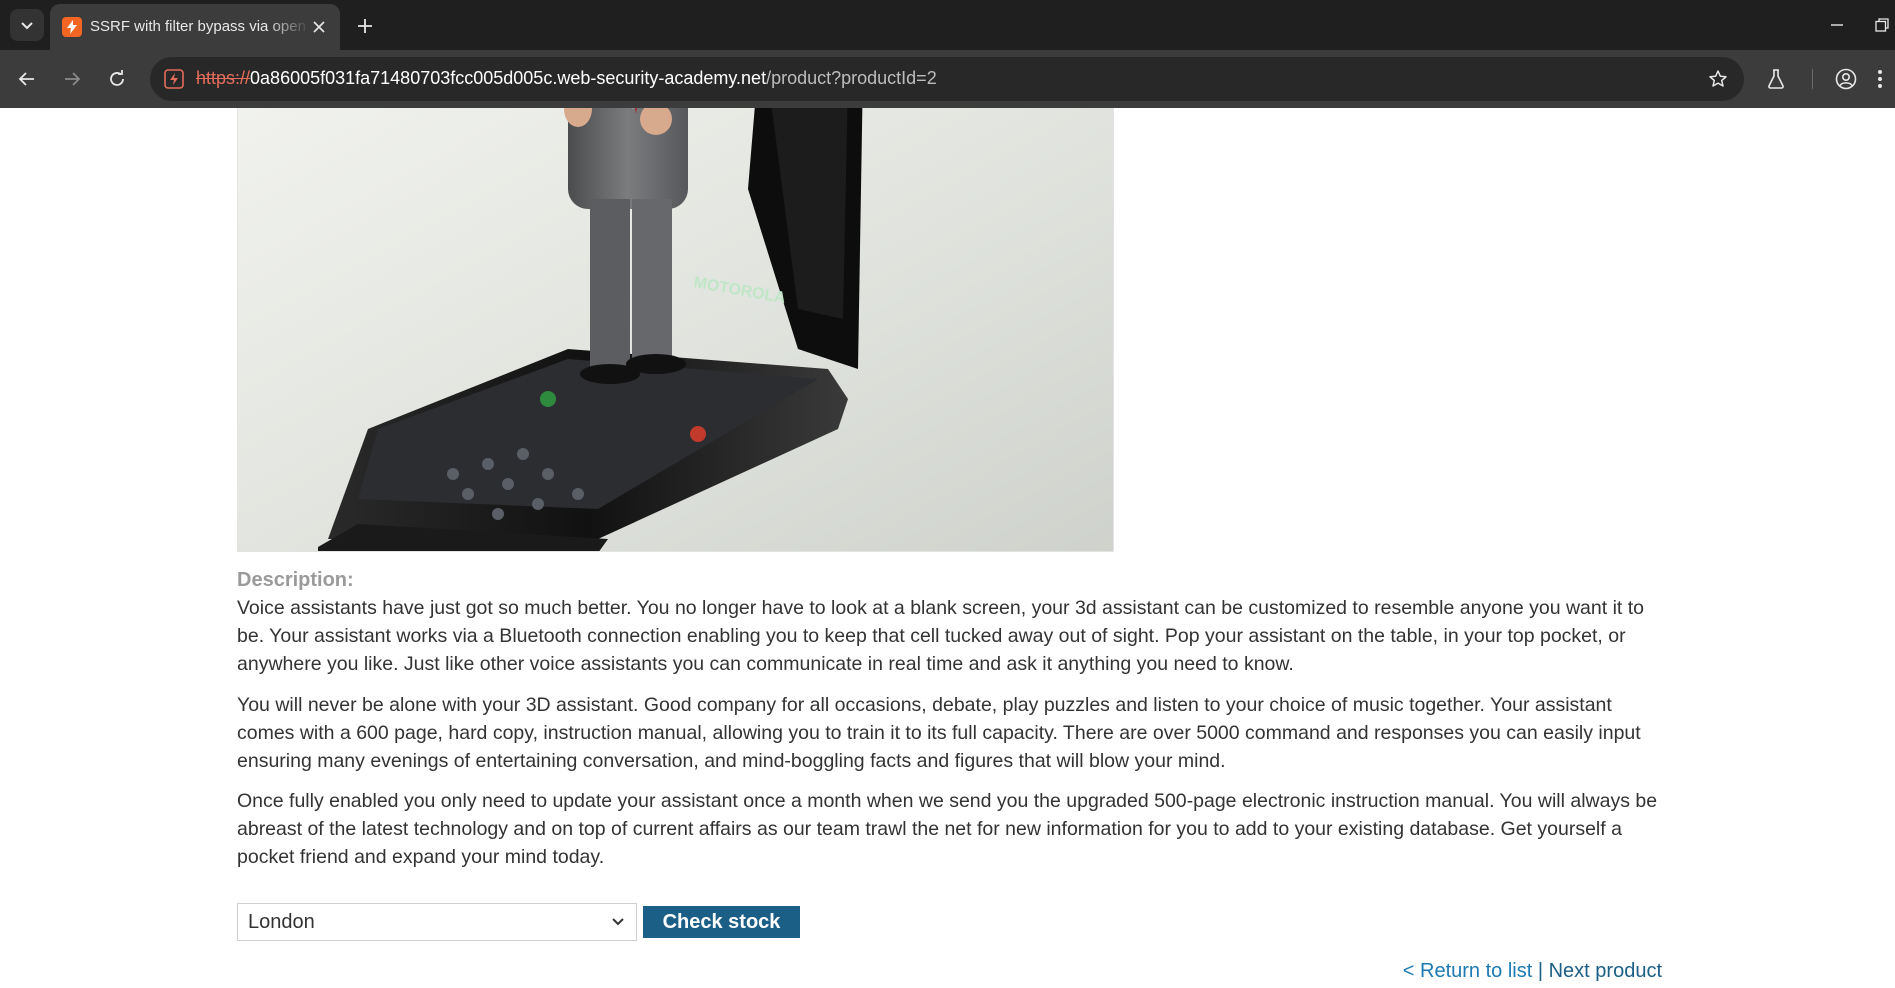 The image size is (1895, 988). Describe the element at coordinates (1837, 25) in the screenshot. I see `minimize-icon` at that location.